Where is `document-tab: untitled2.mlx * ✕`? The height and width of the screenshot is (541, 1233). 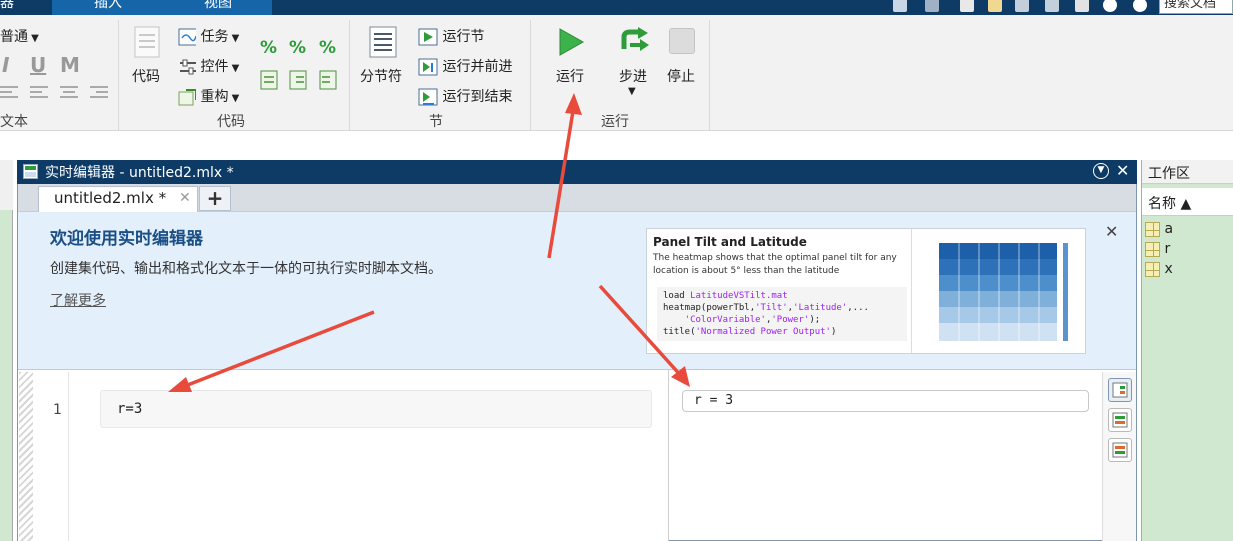 document-tab: untitled2.mlx * ✕ is located at coordinates (118, 199).